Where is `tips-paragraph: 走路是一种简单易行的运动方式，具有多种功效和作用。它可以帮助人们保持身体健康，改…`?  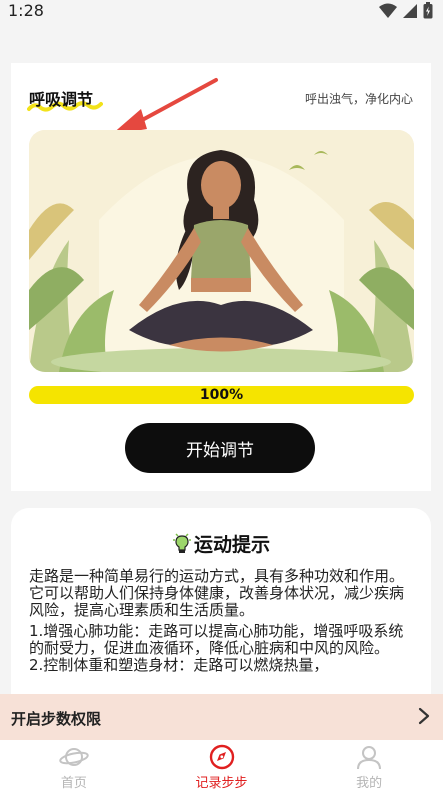 tips-paragraph: 走路是一种简单易行的运动方式，具有多种功效和作用。它可以帮助人们保持身体健康，改… is located at coordinates (217, 593).